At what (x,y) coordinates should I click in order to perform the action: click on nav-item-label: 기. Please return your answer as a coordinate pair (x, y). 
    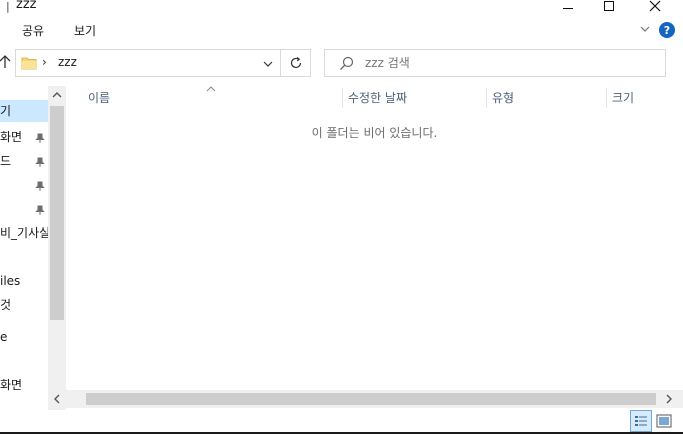
    Looking at the image, I should click on (6, 111).